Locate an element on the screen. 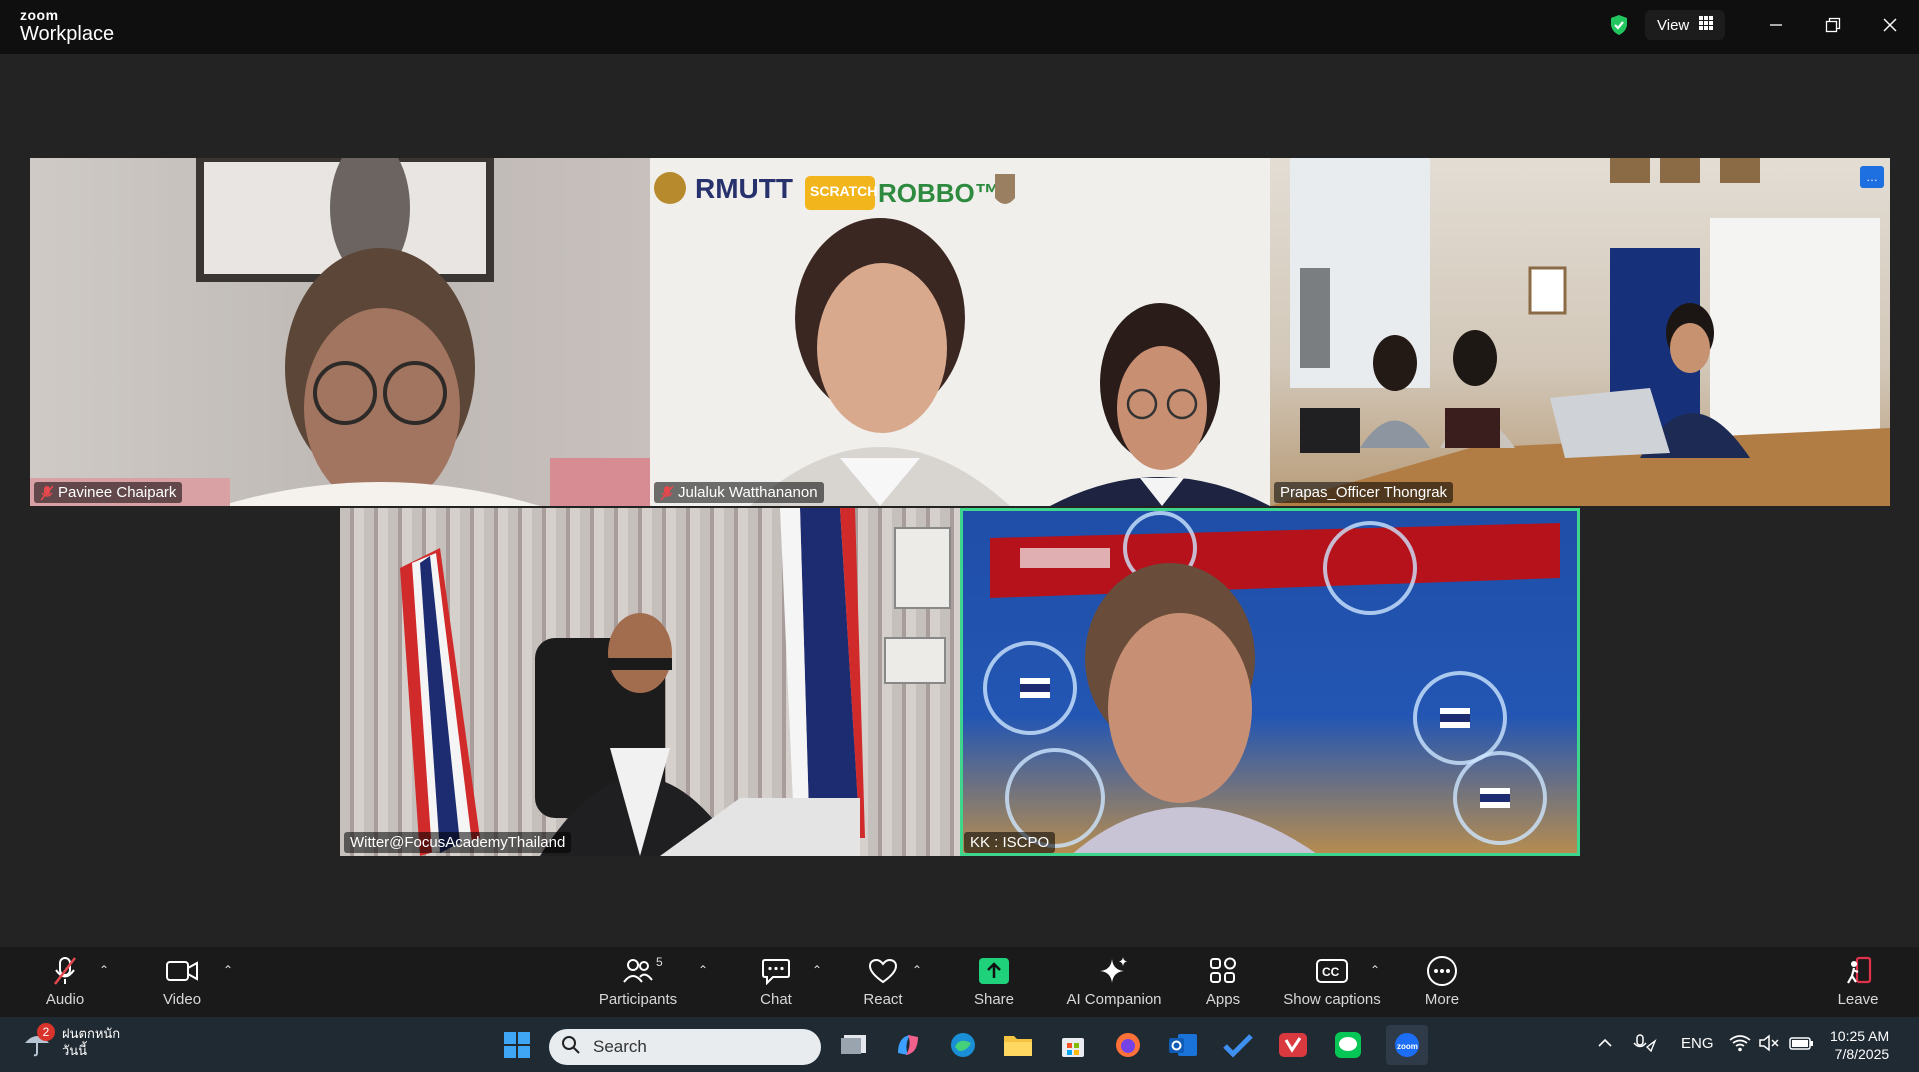  microsoft-store-icon is located at coordinates (1073, 1045).